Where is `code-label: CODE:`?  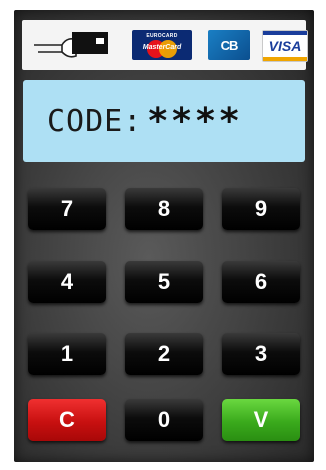 code-label: CODE: is located at coordinates (95, 121).